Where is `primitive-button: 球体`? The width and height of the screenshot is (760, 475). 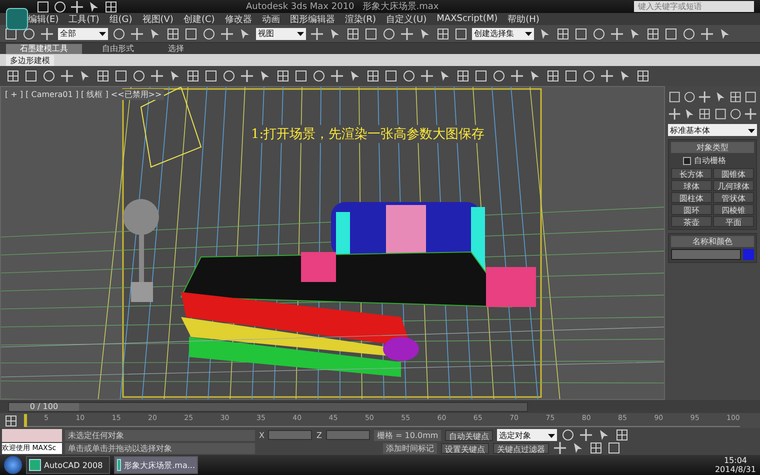
primitive-button: 球体 is located at coordinates (691, 185).